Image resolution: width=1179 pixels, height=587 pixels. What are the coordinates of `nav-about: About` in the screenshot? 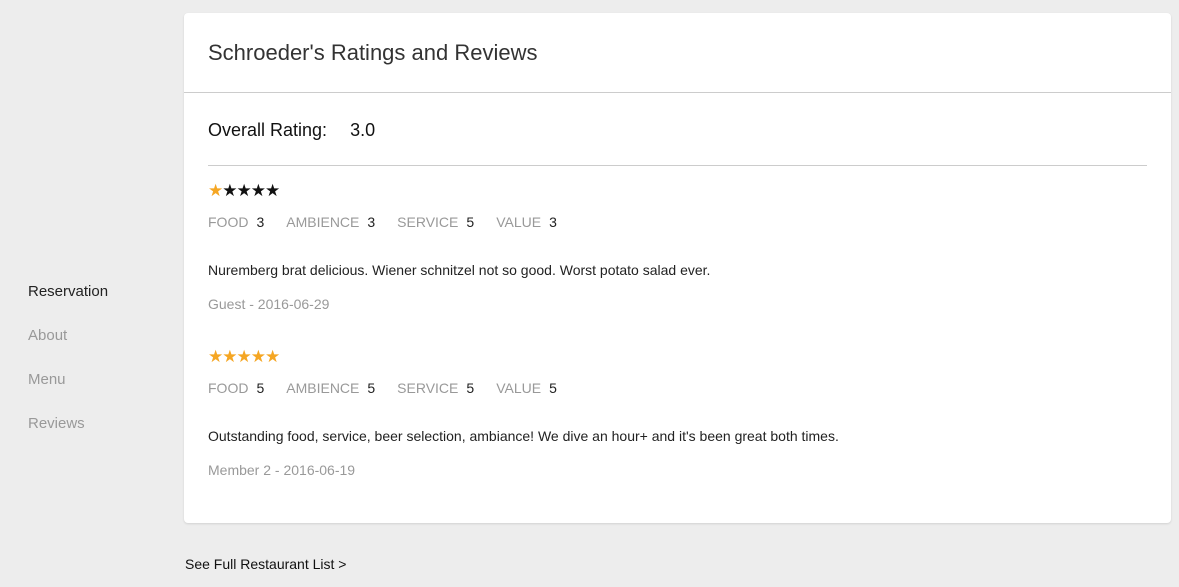 It's located at (68, 349).